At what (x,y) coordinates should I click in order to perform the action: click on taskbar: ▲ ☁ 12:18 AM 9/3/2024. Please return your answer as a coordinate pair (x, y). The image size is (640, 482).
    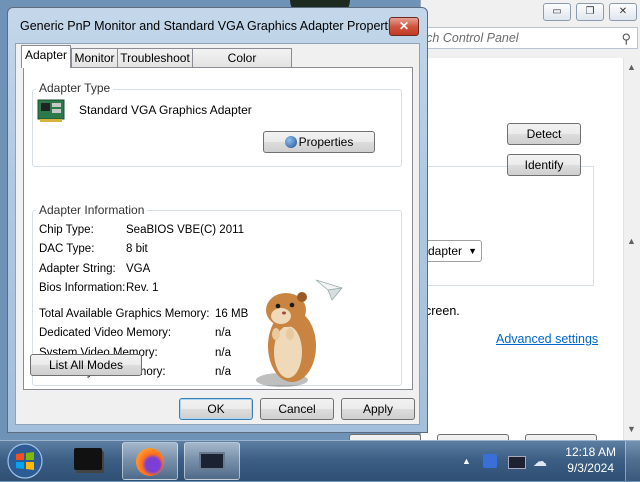
    Looking at the image, I should click on (320, 460).